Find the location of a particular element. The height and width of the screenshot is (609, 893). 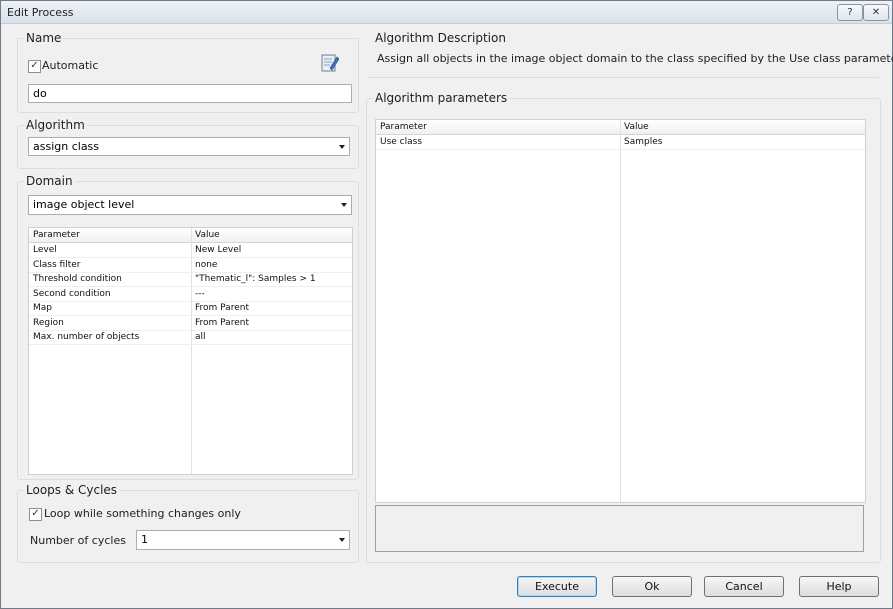

algorithm-description-title: Algorithm Description is located at coordinates (440, 38).